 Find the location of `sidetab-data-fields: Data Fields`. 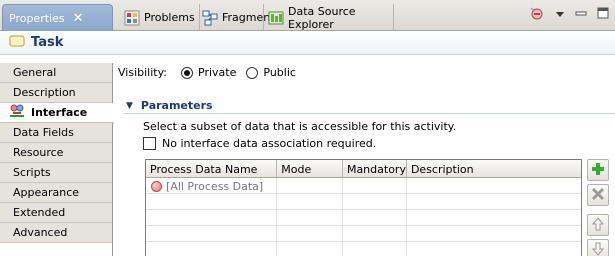

sidetab-data-fields: Data Fields is located at coordinates (56, 133).